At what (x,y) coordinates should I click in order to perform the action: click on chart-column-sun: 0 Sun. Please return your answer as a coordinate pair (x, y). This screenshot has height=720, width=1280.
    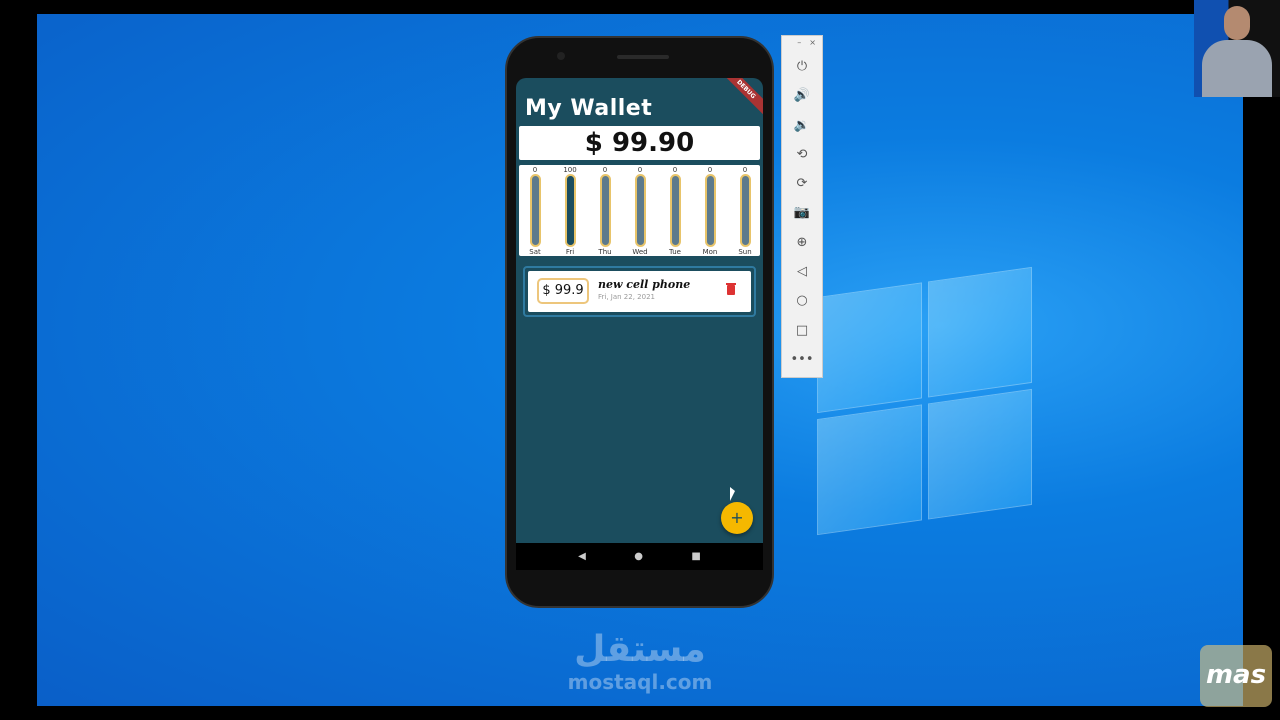
    Looking at the image, I should click on (745, 210).